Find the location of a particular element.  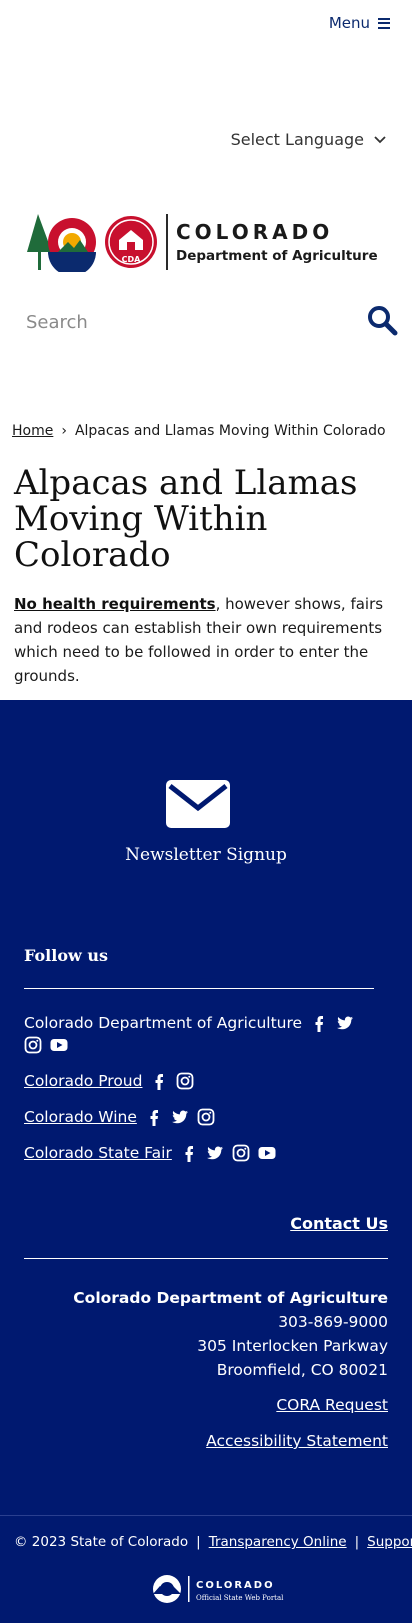

street-address: 305 Interlocken Parkway is located at coordinates (292, 1346).